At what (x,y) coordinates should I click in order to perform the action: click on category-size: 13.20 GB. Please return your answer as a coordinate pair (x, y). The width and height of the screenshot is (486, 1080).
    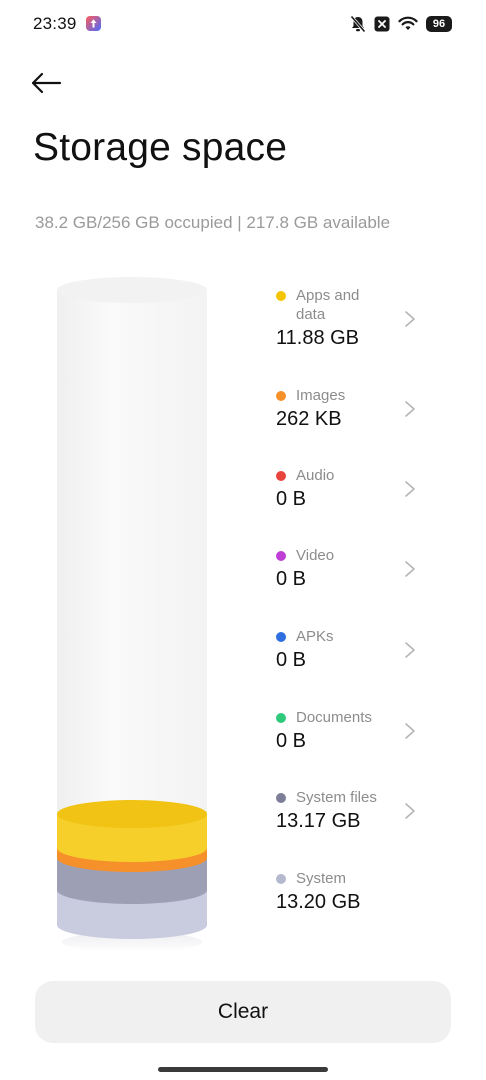
    Looking at the image, I should click on (318, 902).